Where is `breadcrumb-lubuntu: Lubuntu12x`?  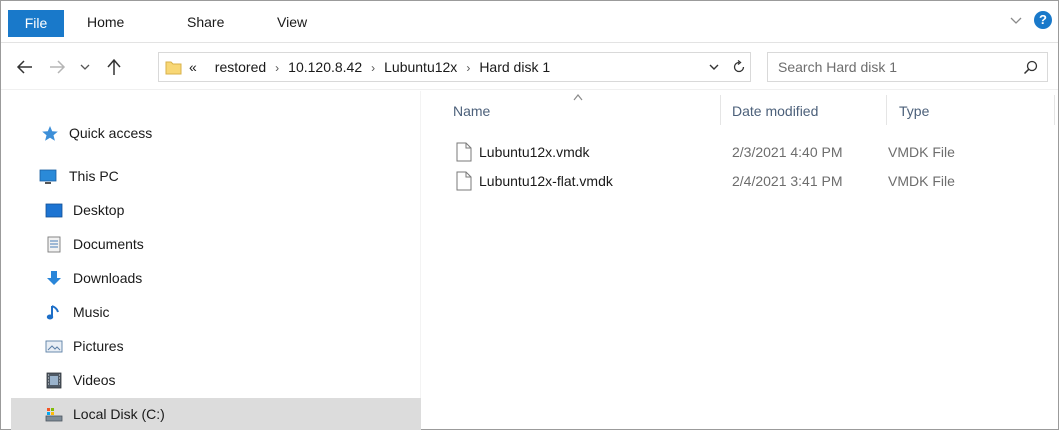
breadcrumb-lubuntu: Lubuntu12x is located at coordinates (420, 67).